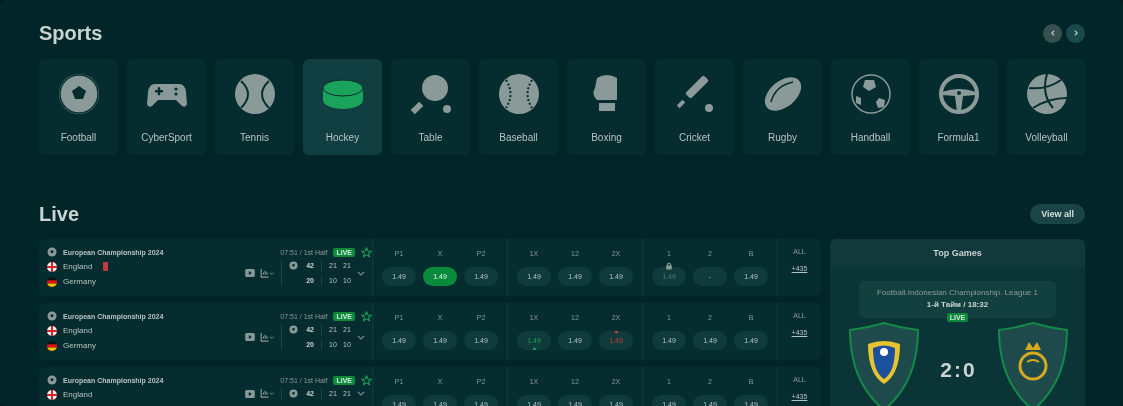  What do you see at coordinates (782, 107) in the screenshot?
I see `sport-tile: Rugby` at bounding box center [782, 107].